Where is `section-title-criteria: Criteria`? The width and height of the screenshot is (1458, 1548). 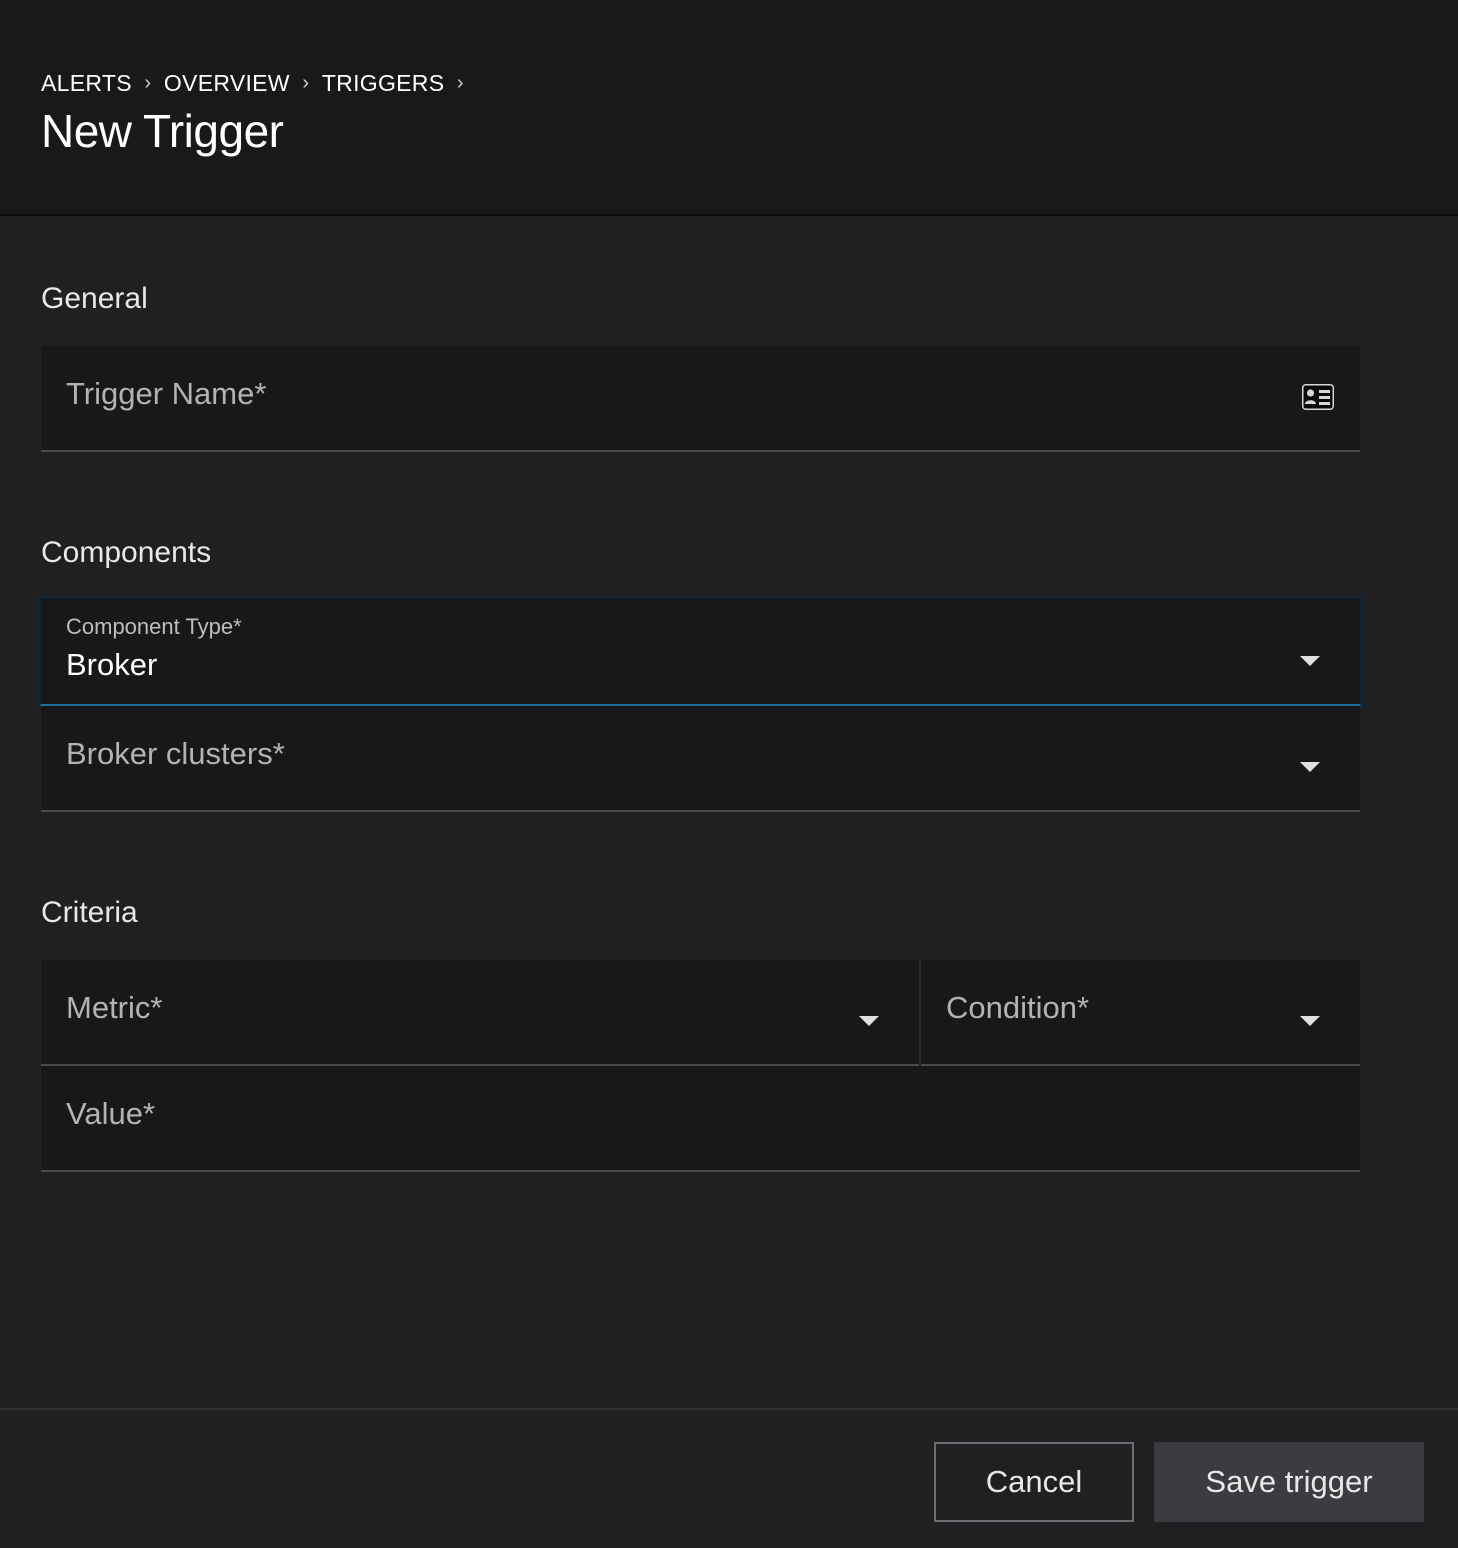
section-title-criteria: Criteria is located at coordinates (89, 912).